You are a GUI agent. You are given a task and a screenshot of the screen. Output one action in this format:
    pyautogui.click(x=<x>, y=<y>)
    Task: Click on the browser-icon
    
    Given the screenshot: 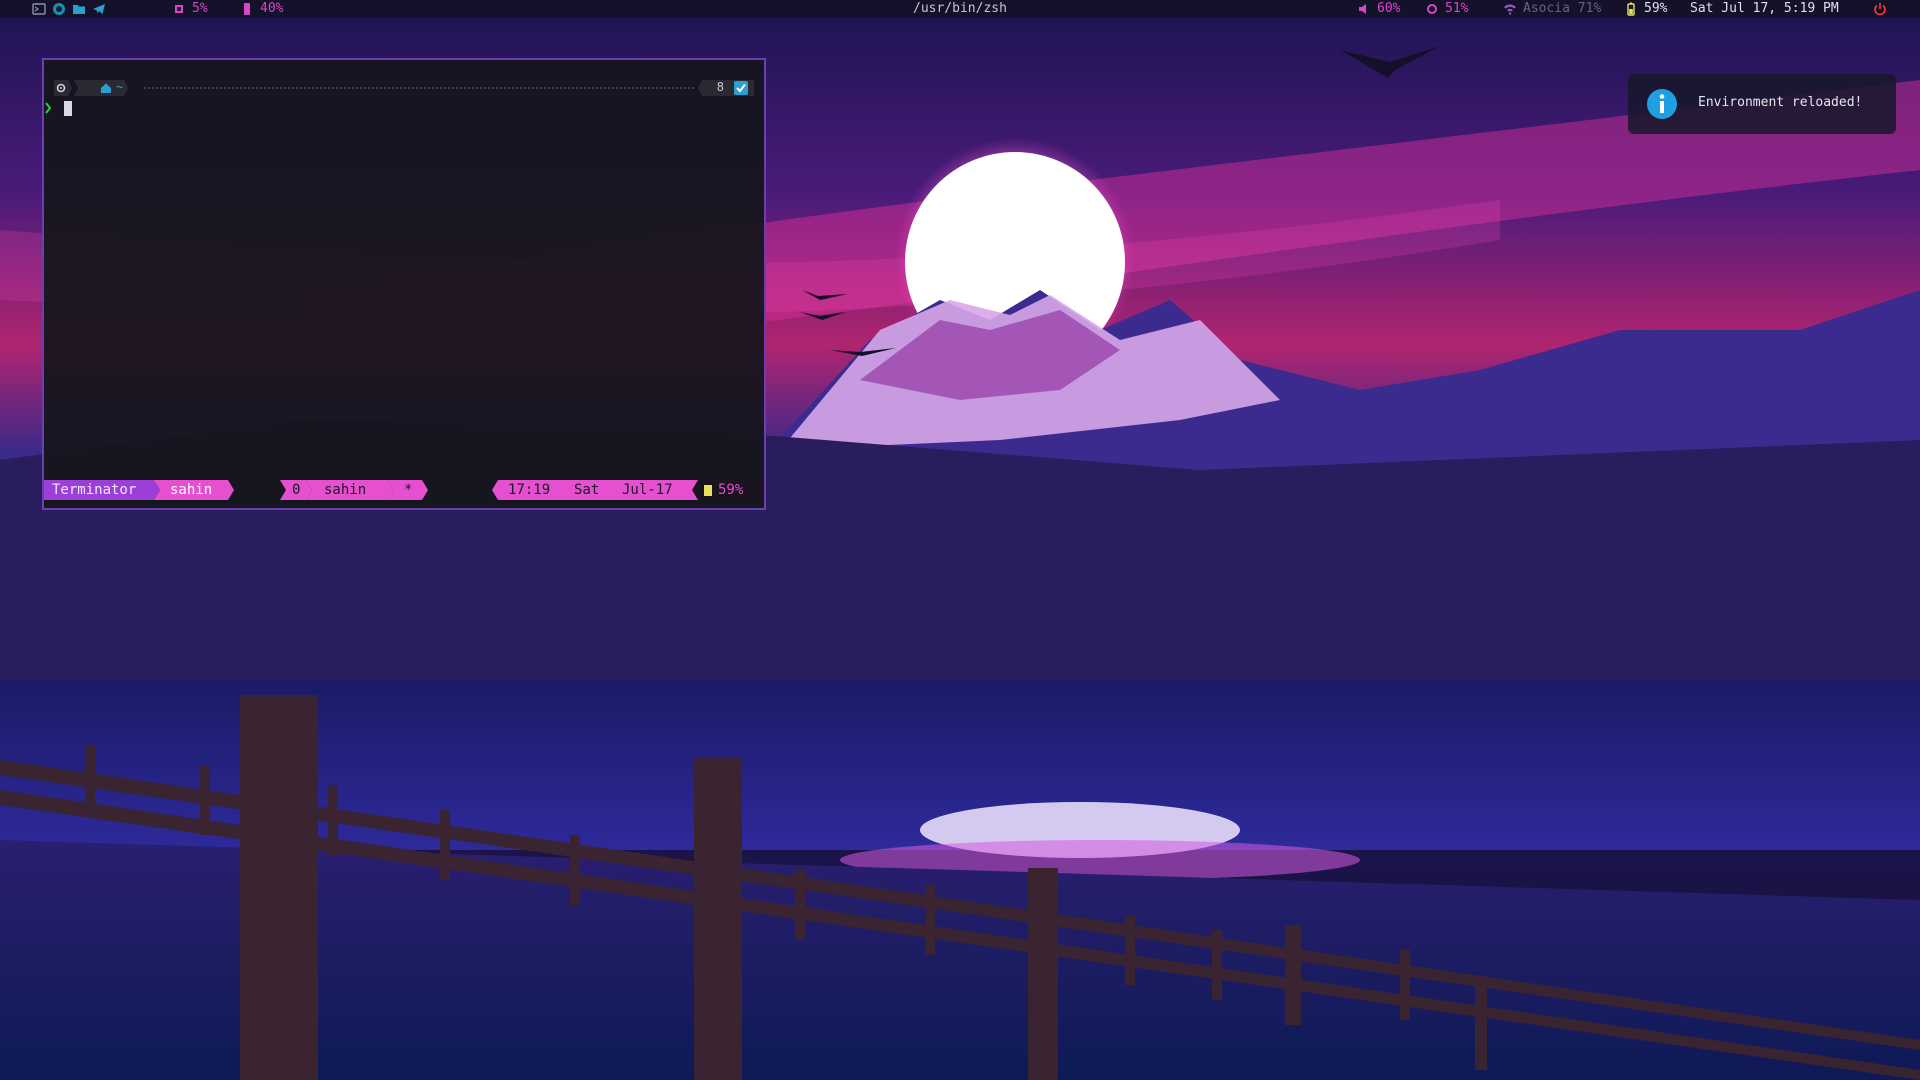 What is the action you would take?
    pyautogui.click(x=59, y=9)
    